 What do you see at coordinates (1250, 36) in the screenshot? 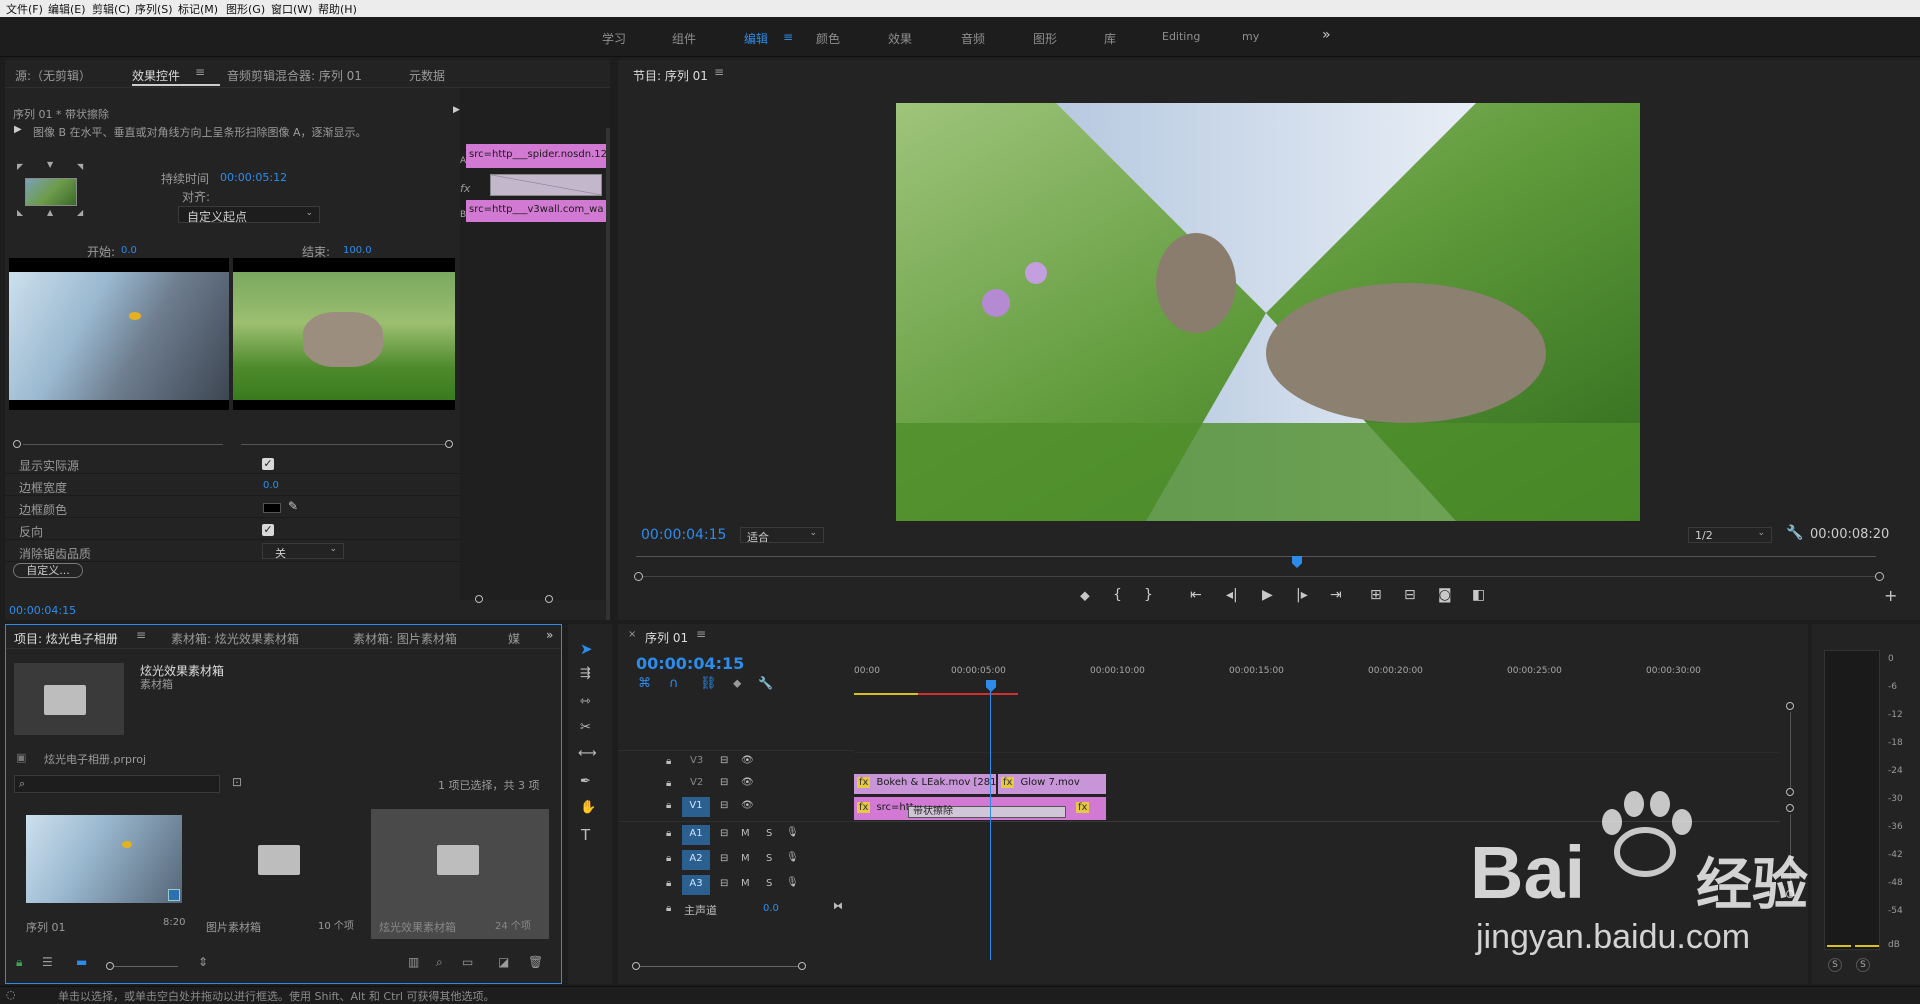
I see `ws-my: my` at bounding box center [1250, 36].